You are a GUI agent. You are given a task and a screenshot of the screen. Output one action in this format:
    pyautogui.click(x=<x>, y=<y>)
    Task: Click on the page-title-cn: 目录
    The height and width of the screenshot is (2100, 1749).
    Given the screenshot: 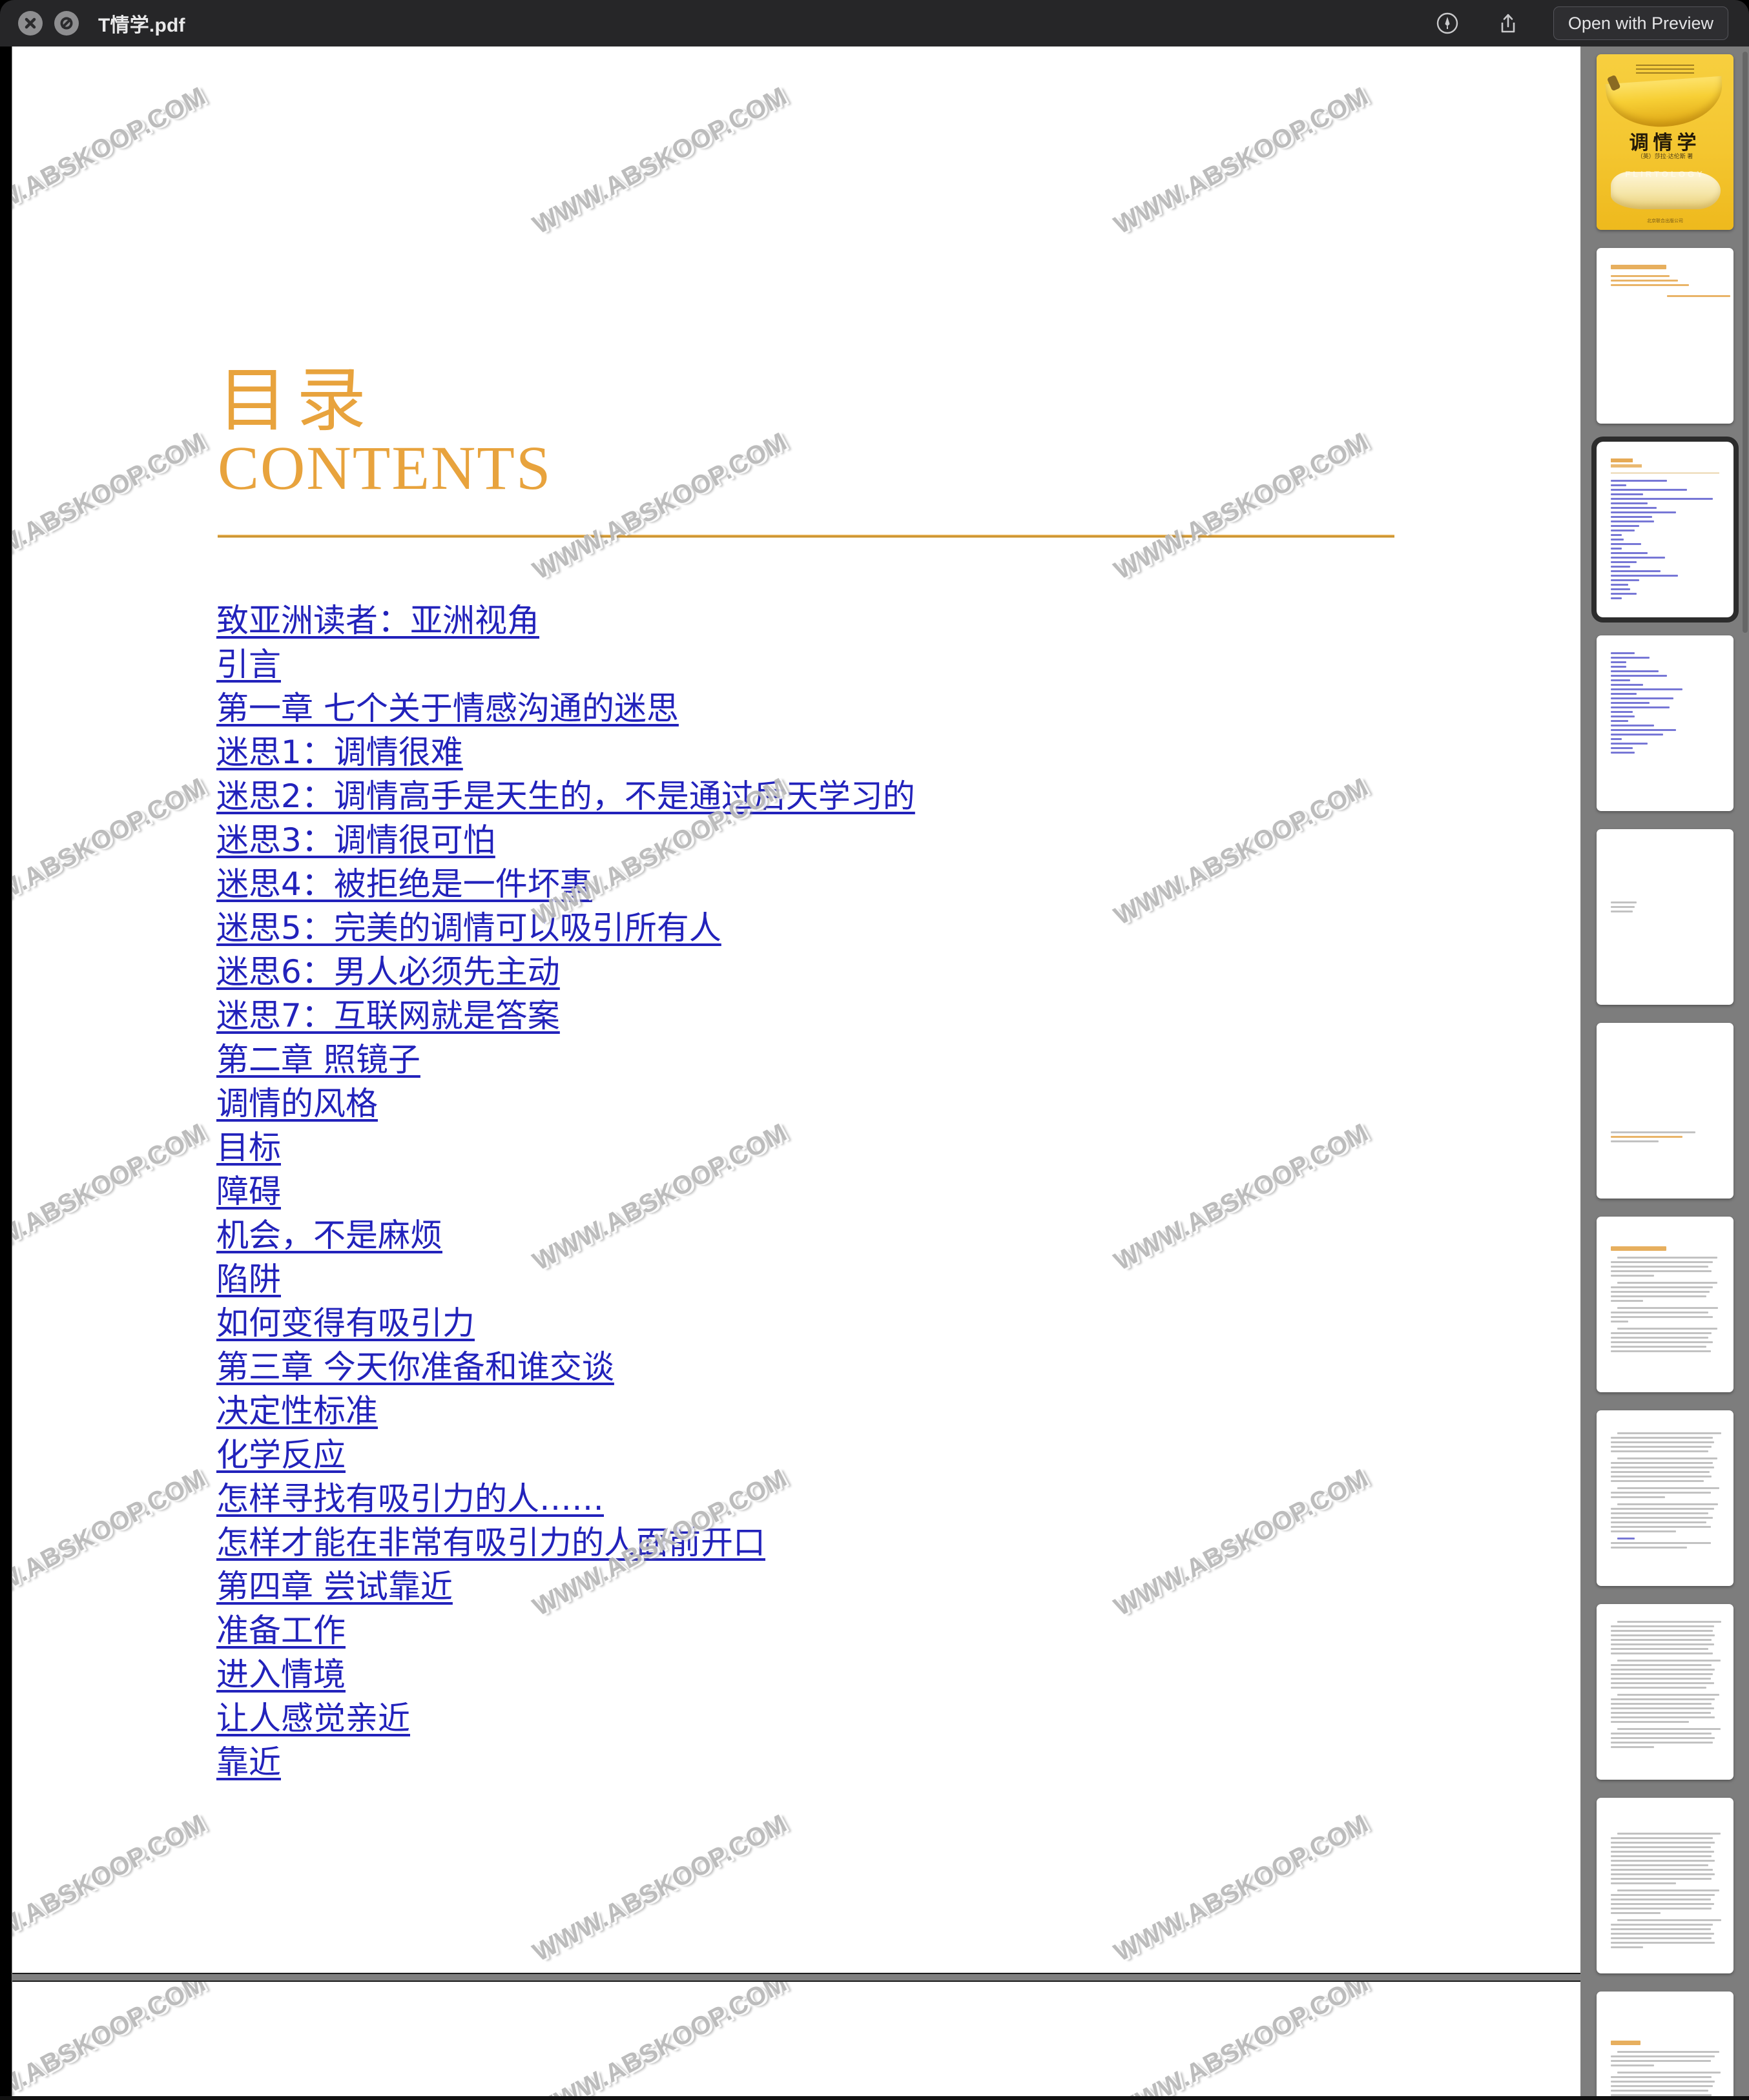 What is the action you would take?
    pyautogui.click(x=297, y=400)
    